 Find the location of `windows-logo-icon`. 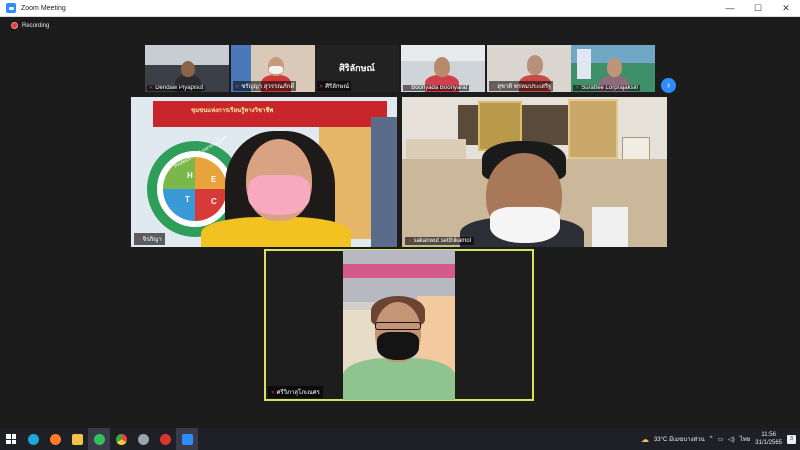

windows-logo-icon is located at coordinates (11, 439).